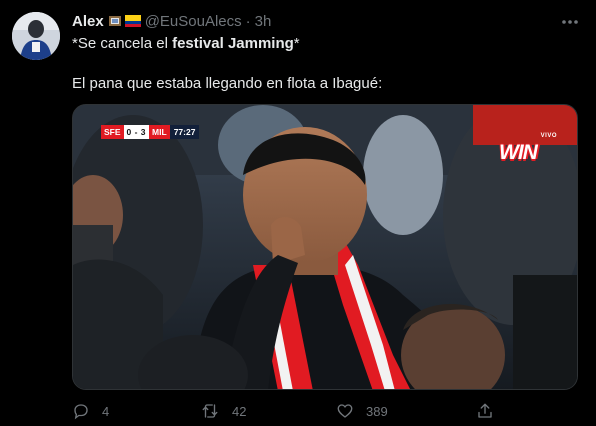 This screenshot has height=426, width=596. What do you see at coordinates (263, 21) in the screenshot?
I see `timestamp: 3h` at bounding box center [263, 21].